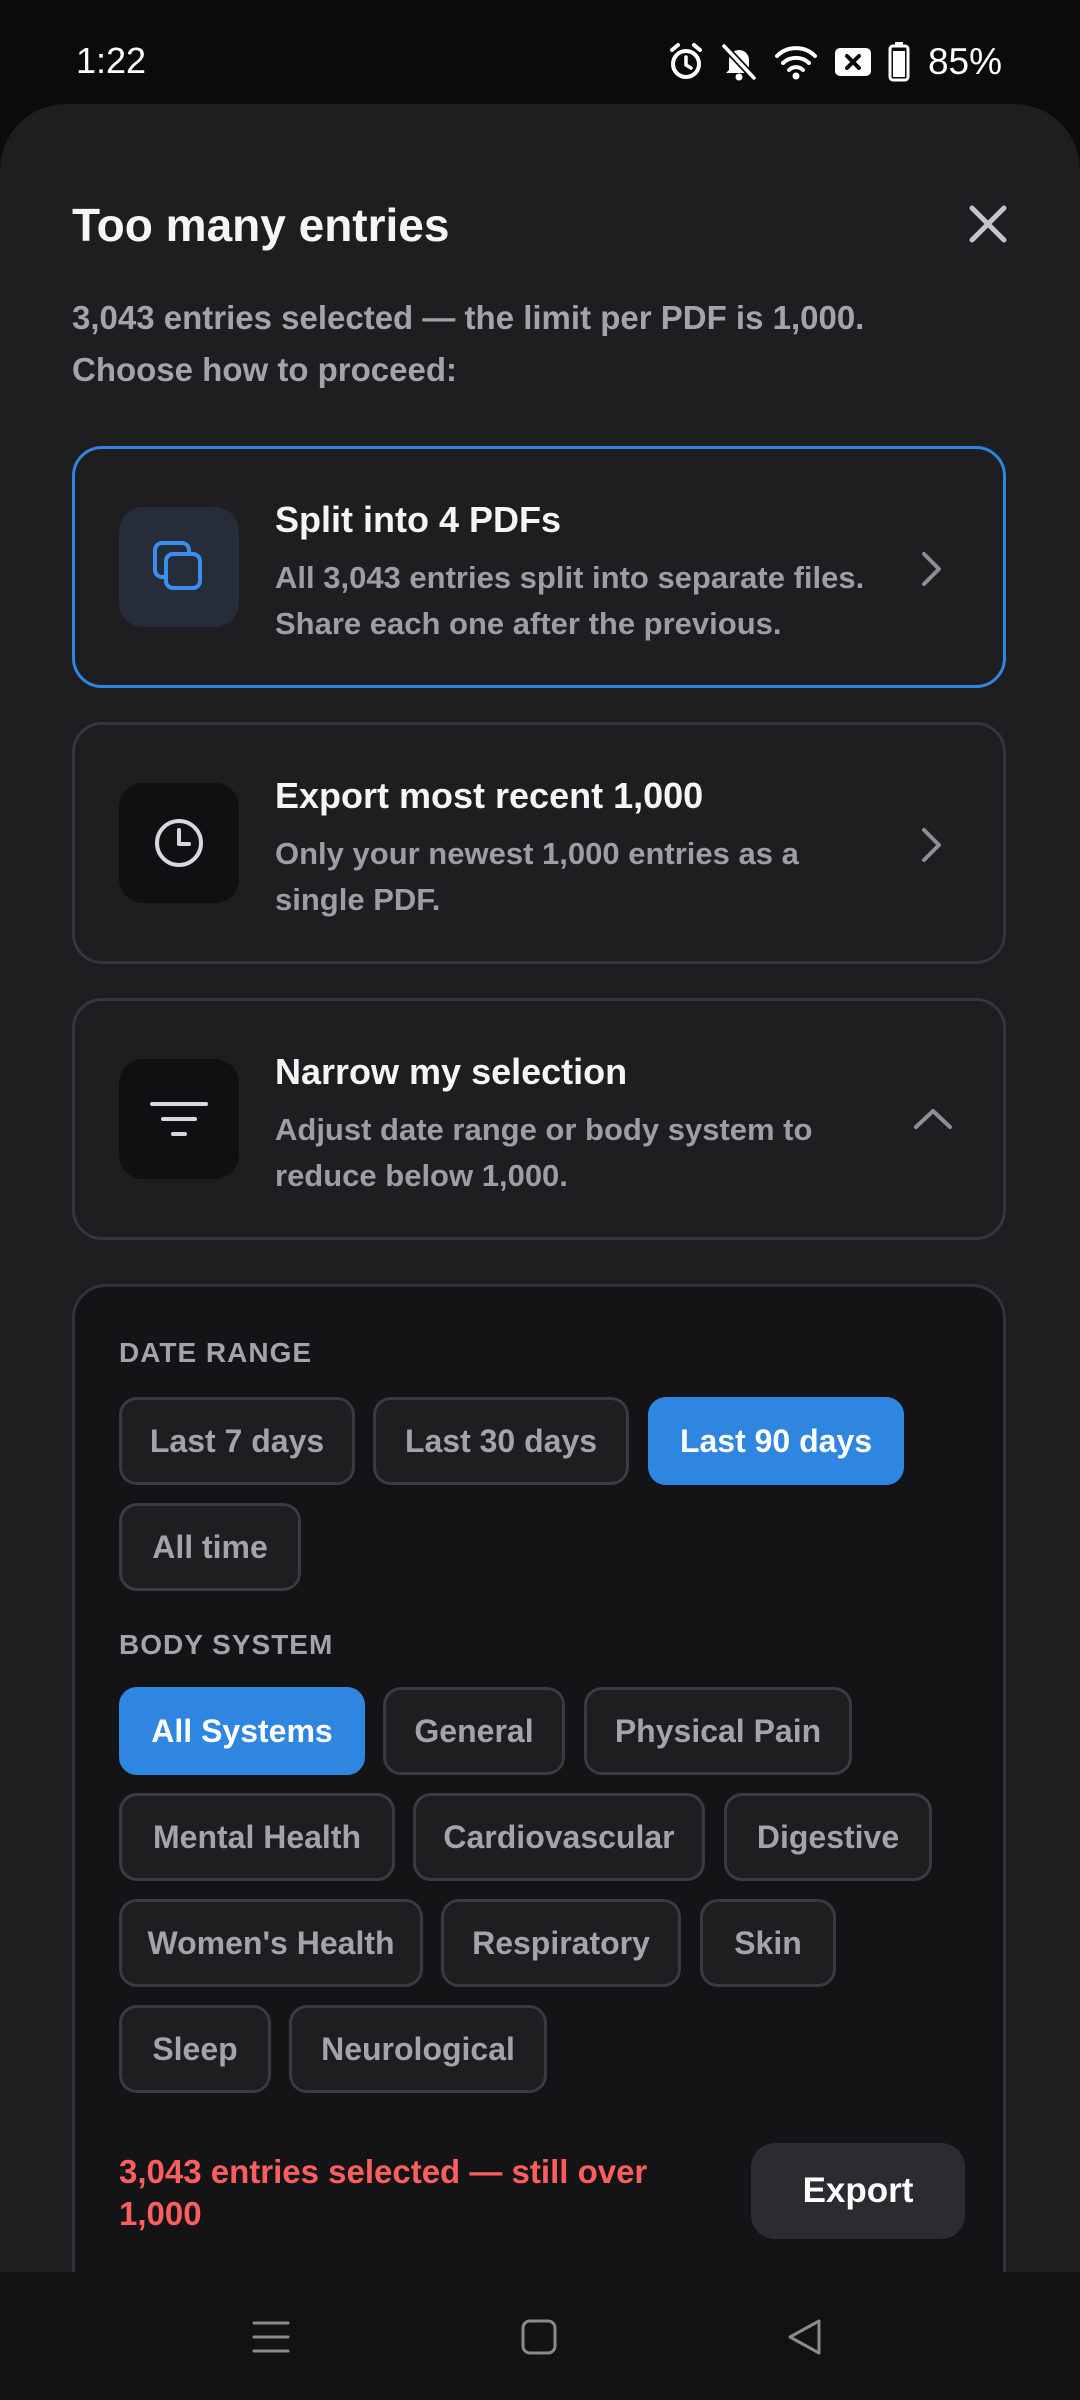  Describe the element at coordinates (561, 1943) in the screenshot. I see `chip-respiratory: Respiratory` at that location.